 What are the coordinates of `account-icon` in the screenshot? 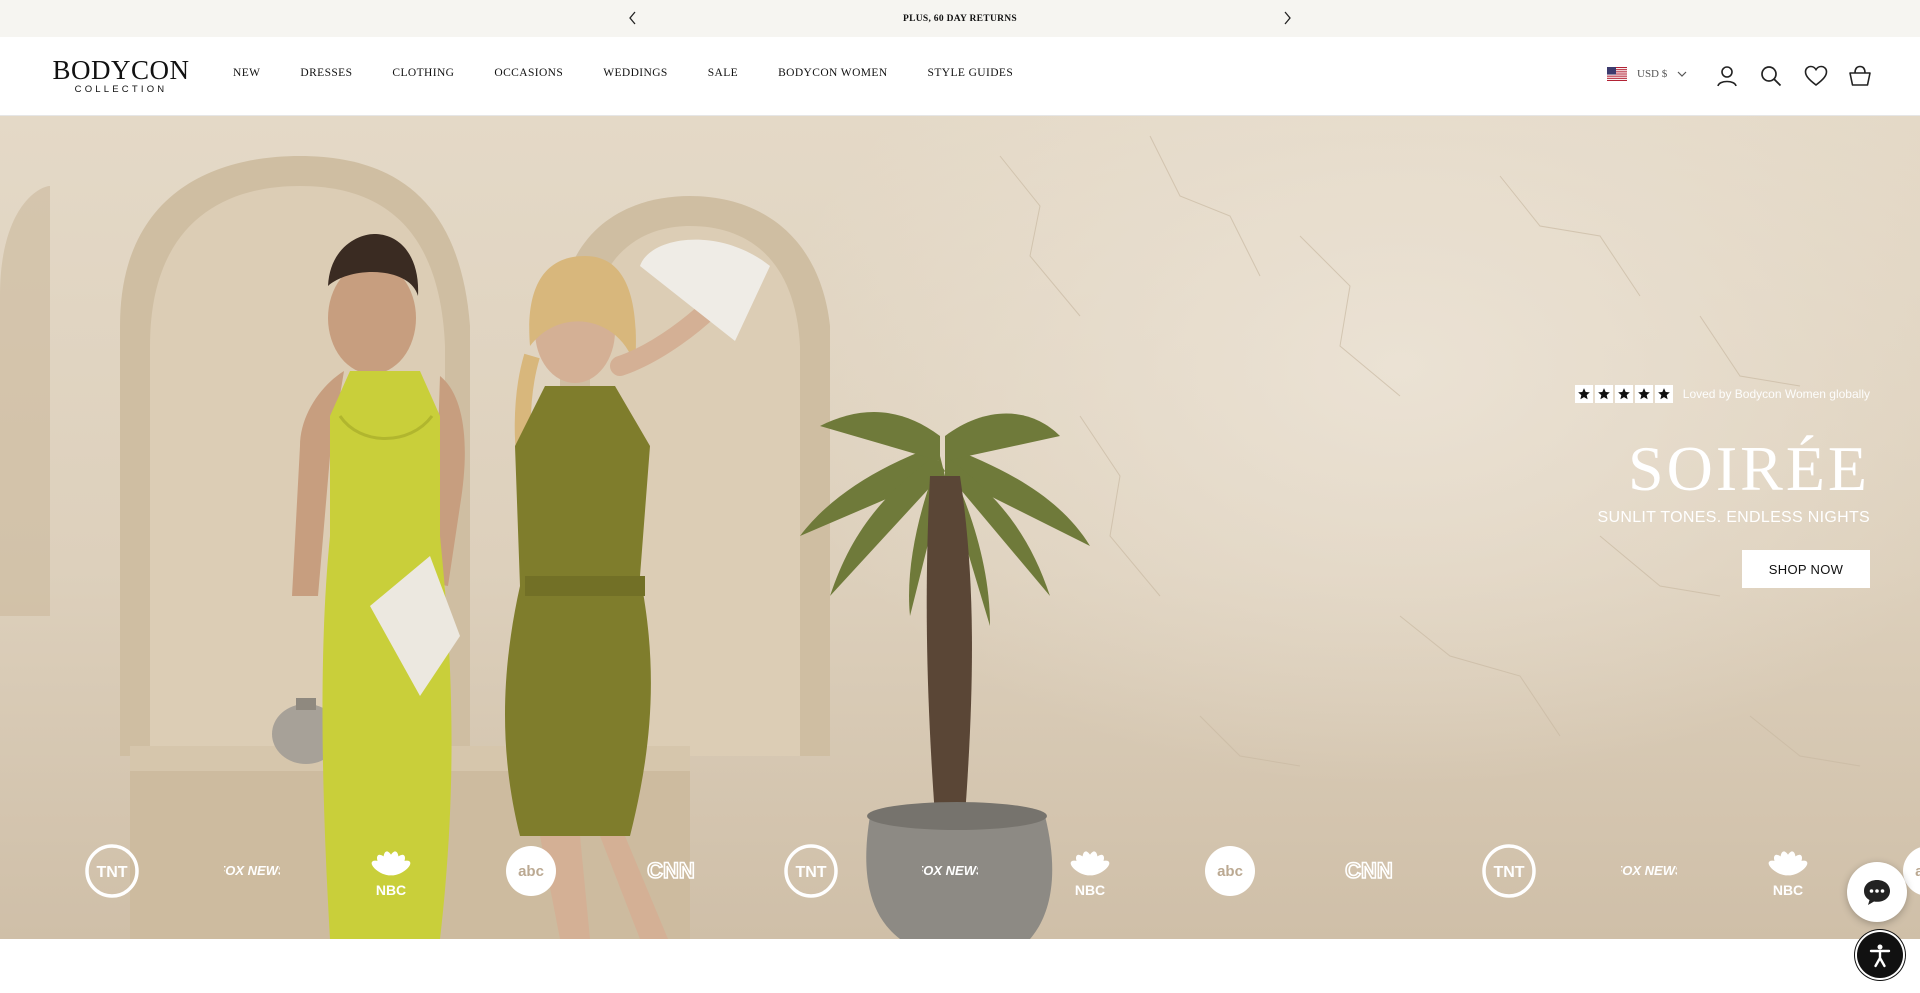 It's located at (1727, 76).